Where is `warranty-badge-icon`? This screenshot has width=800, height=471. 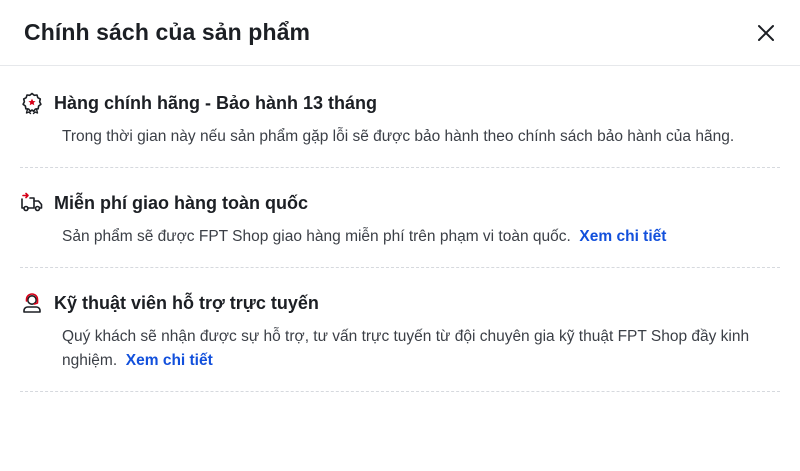 warranty-badge-icon is located at coordinates (32, 103).